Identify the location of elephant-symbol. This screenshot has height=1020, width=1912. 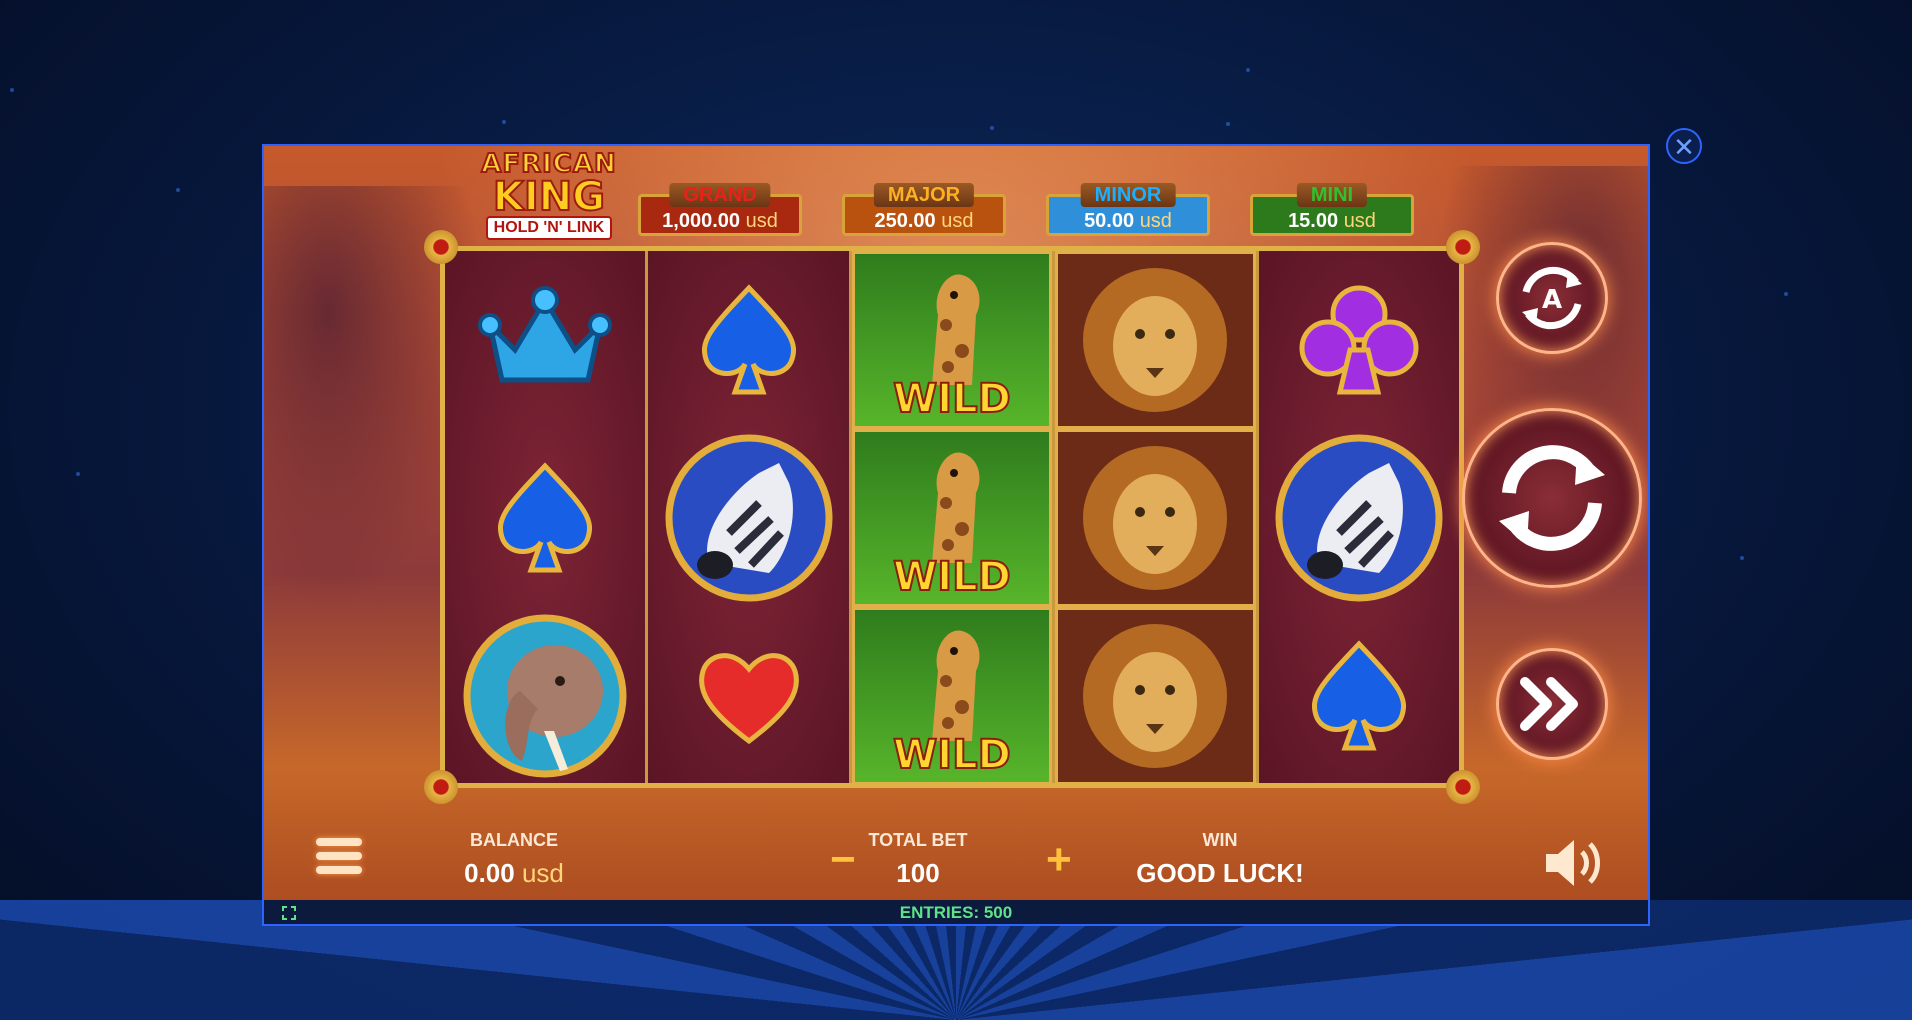
(545, 696).